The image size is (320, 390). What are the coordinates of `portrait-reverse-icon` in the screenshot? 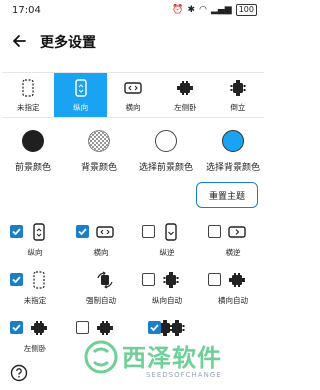 It's located at (171, 232).